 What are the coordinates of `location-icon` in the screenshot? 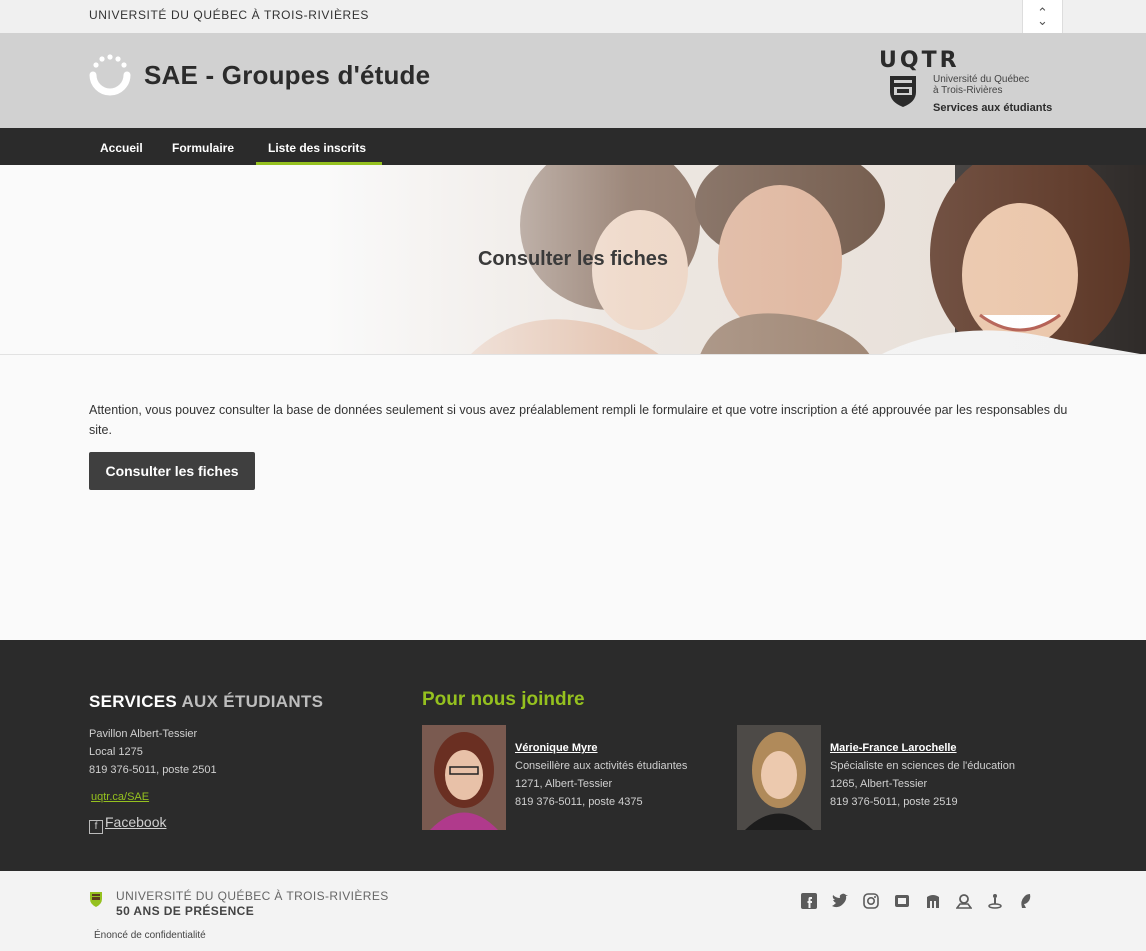 It's located at (995, 901).